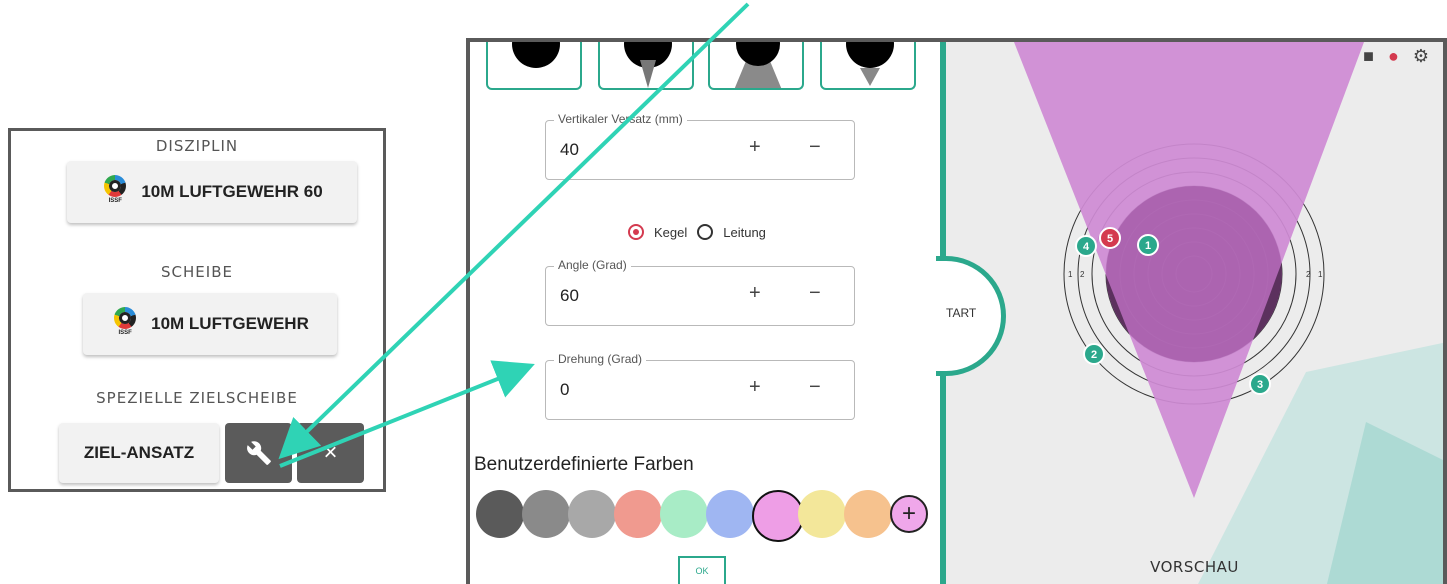  I want to click on thermometer-icon: ●, so click(1393, 56).